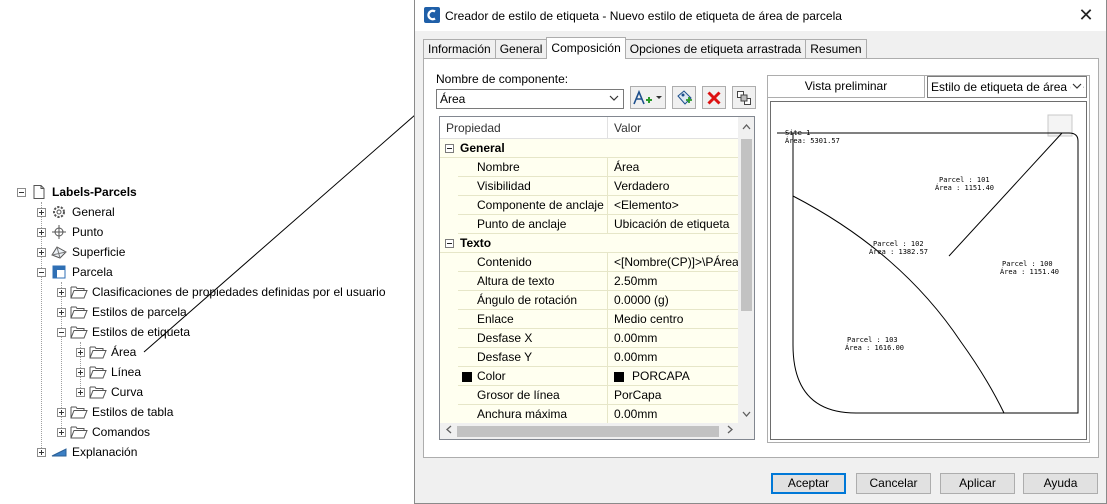 This screenshot has width=1107, height=504. What do you see at coordinates (673, 128) in the screenshot?
I see `column-header-value: Valor` at bounding box center [673, 128].